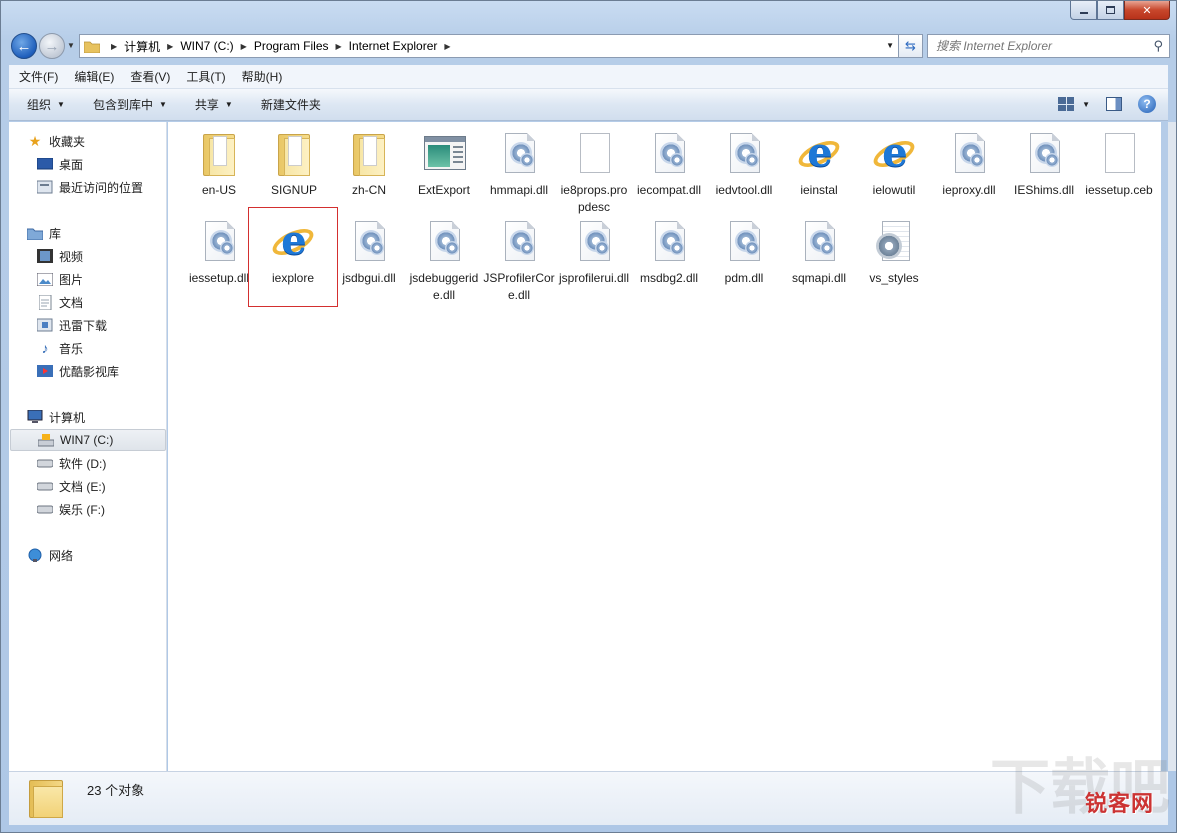  Describe the element at coordinates (894, 252) in the screenshot. I see `file-item: vs_styles` at that location.